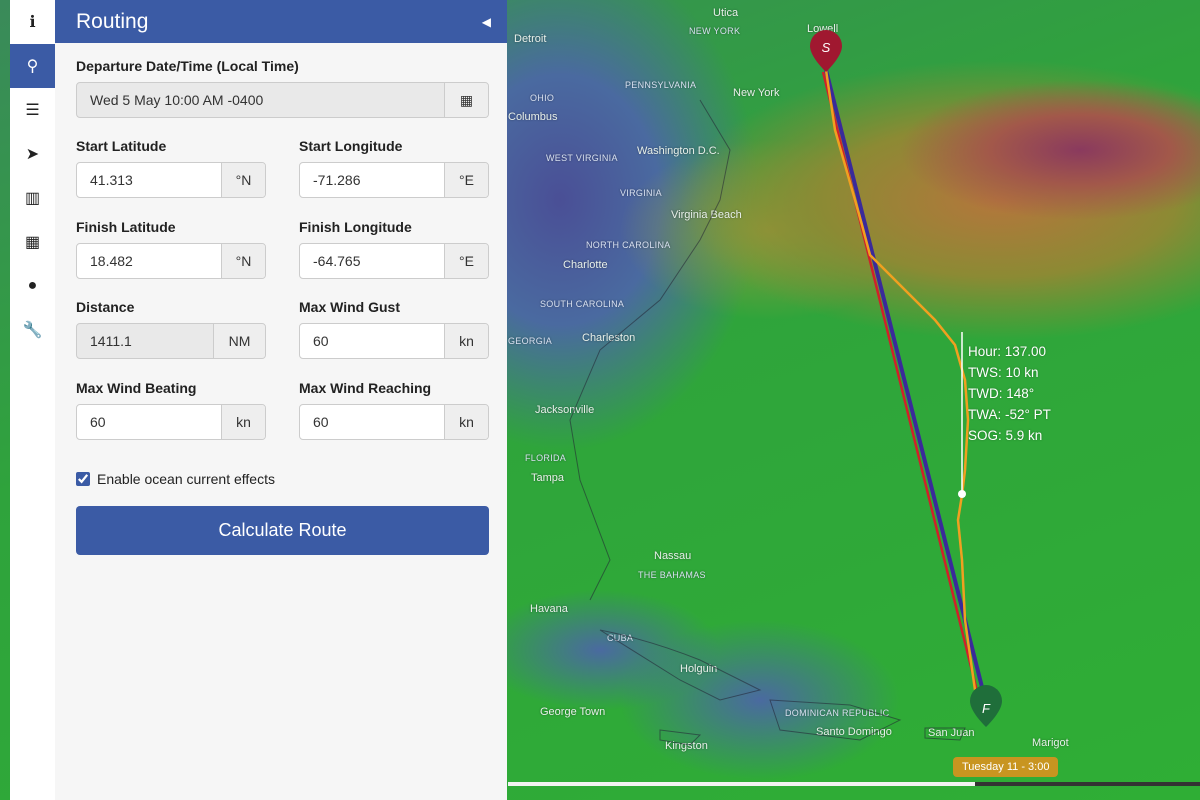  I want to click on sidebar-item-user: ●, so click(32, 286).